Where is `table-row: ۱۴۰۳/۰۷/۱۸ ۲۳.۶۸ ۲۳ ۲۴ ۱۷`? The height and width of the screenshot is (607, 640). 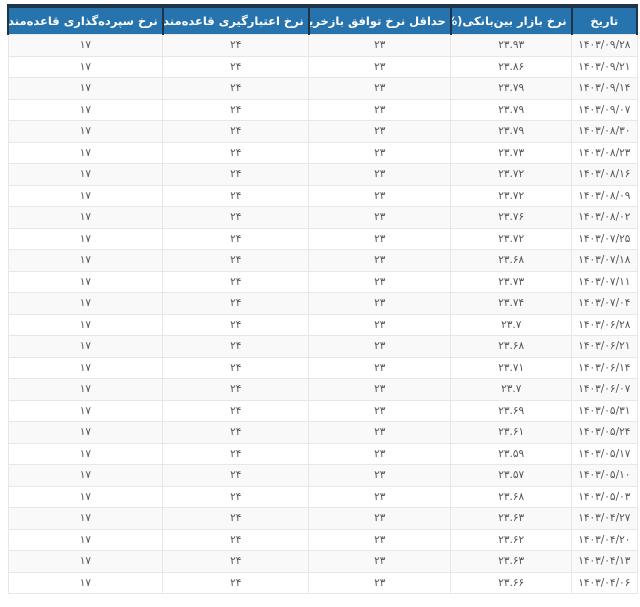
table-row: ۱۴۰۳/۰۷/۱۸ ۲۳.۶۸ ۲۳ ۲۴ ۱۷ is located at coordinates (322, 260).